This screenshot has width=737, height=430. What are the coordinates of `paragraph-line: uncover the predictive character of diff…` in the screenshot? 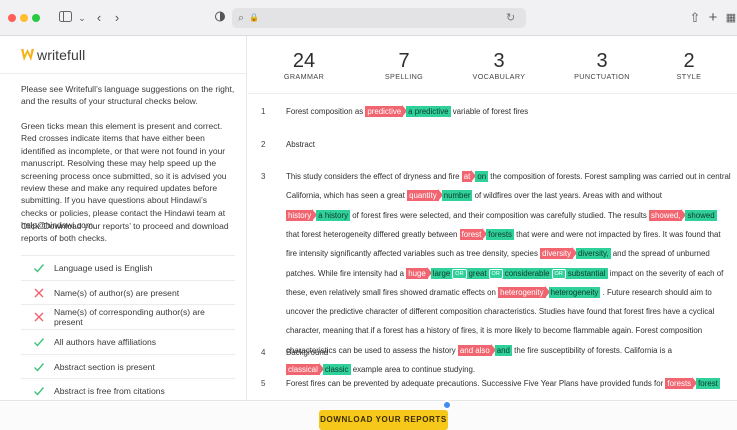 It's located at (500, 312).